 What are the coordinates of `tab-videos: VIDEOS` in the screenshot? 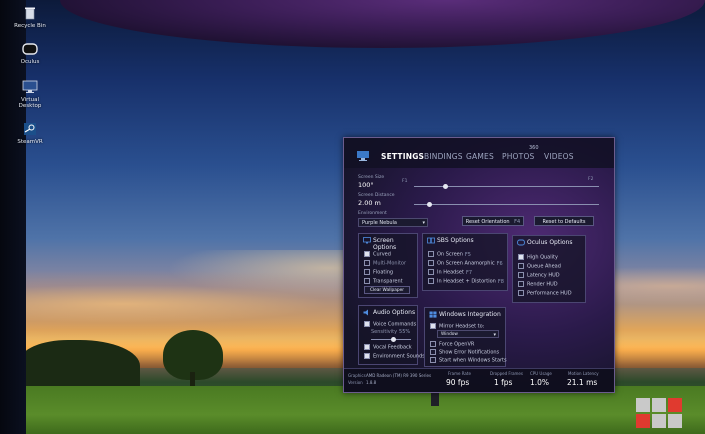 It's located at (559, 156).